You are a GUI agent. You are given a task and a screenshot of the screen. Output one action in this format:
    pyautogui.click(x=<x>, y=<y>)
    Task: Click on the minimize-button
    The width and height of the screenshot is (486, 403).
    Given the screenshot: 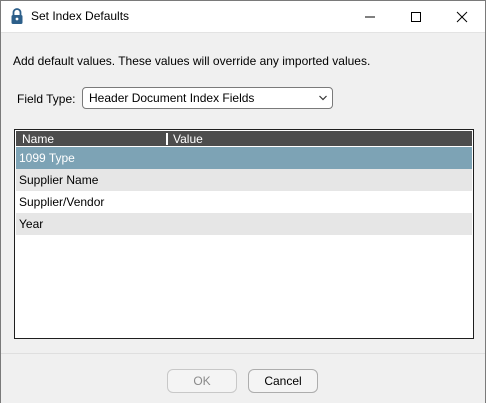 What is the action you would take?
    pyautogui.click(x=370, y=16)
    